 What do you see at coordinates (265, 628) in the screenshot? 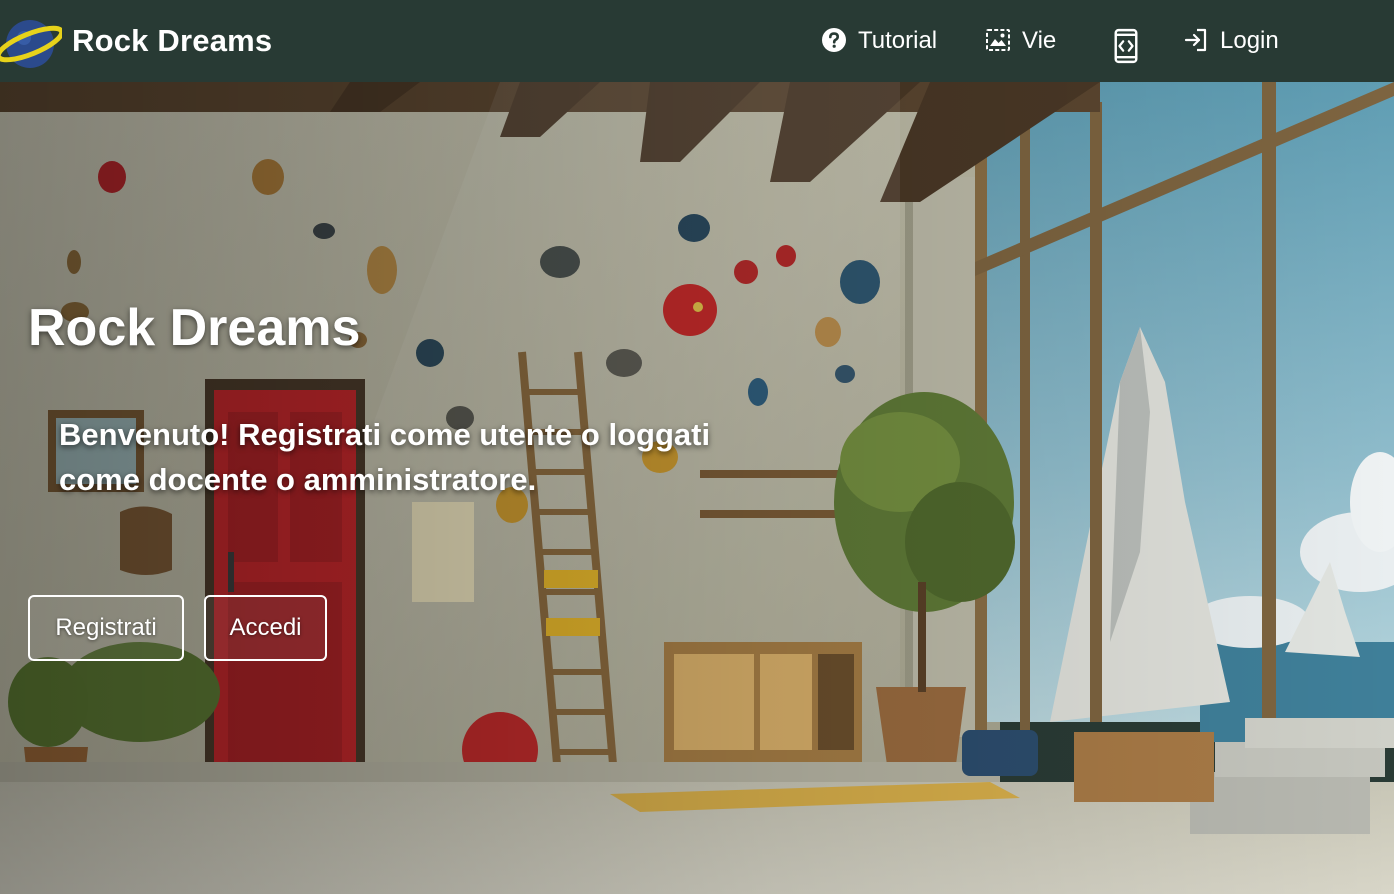
I see `login-button: Accedi` at bounding box center [265, 628].